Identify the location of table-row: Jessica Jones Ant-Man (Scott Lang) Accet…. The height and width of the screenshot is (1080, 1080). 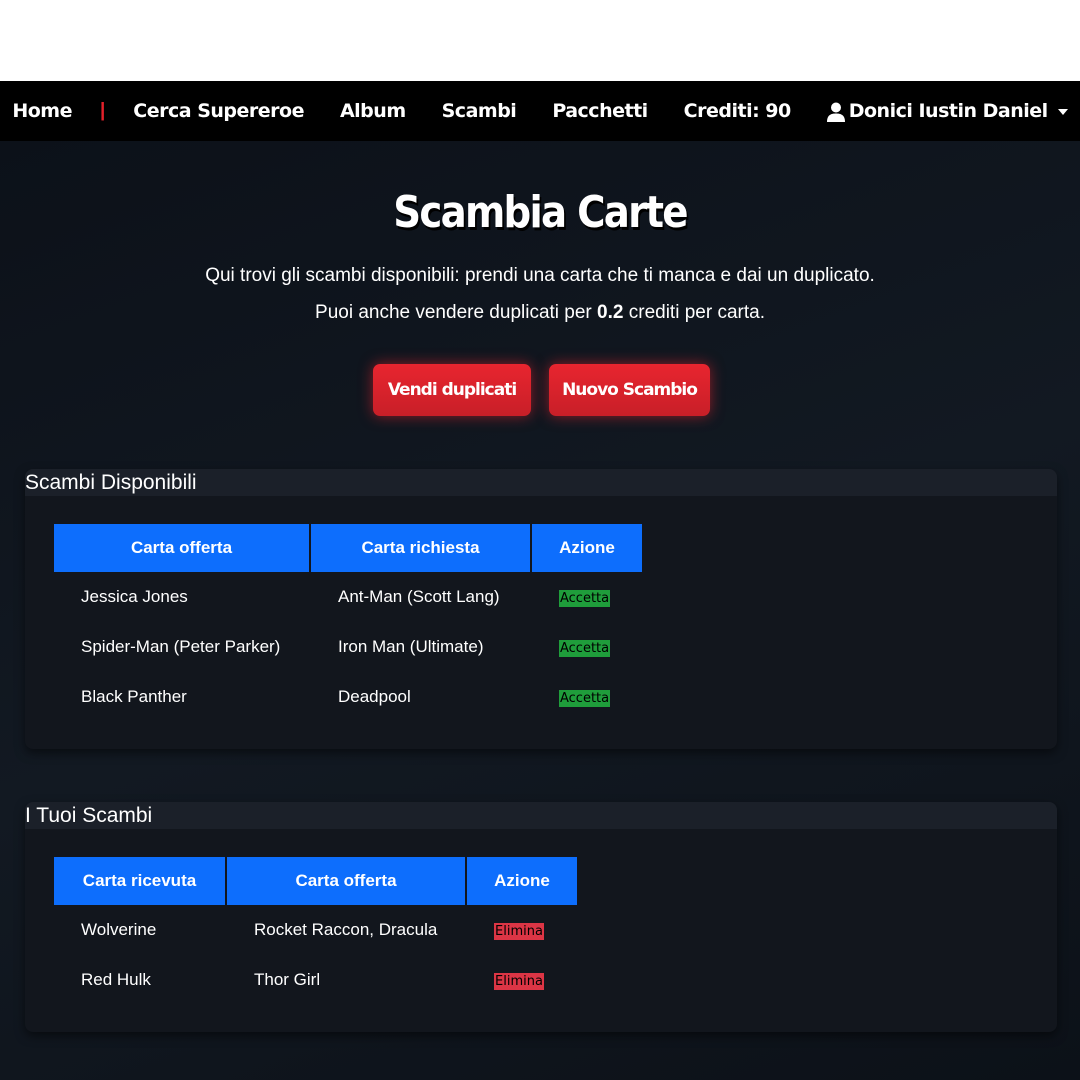
(348, 597).